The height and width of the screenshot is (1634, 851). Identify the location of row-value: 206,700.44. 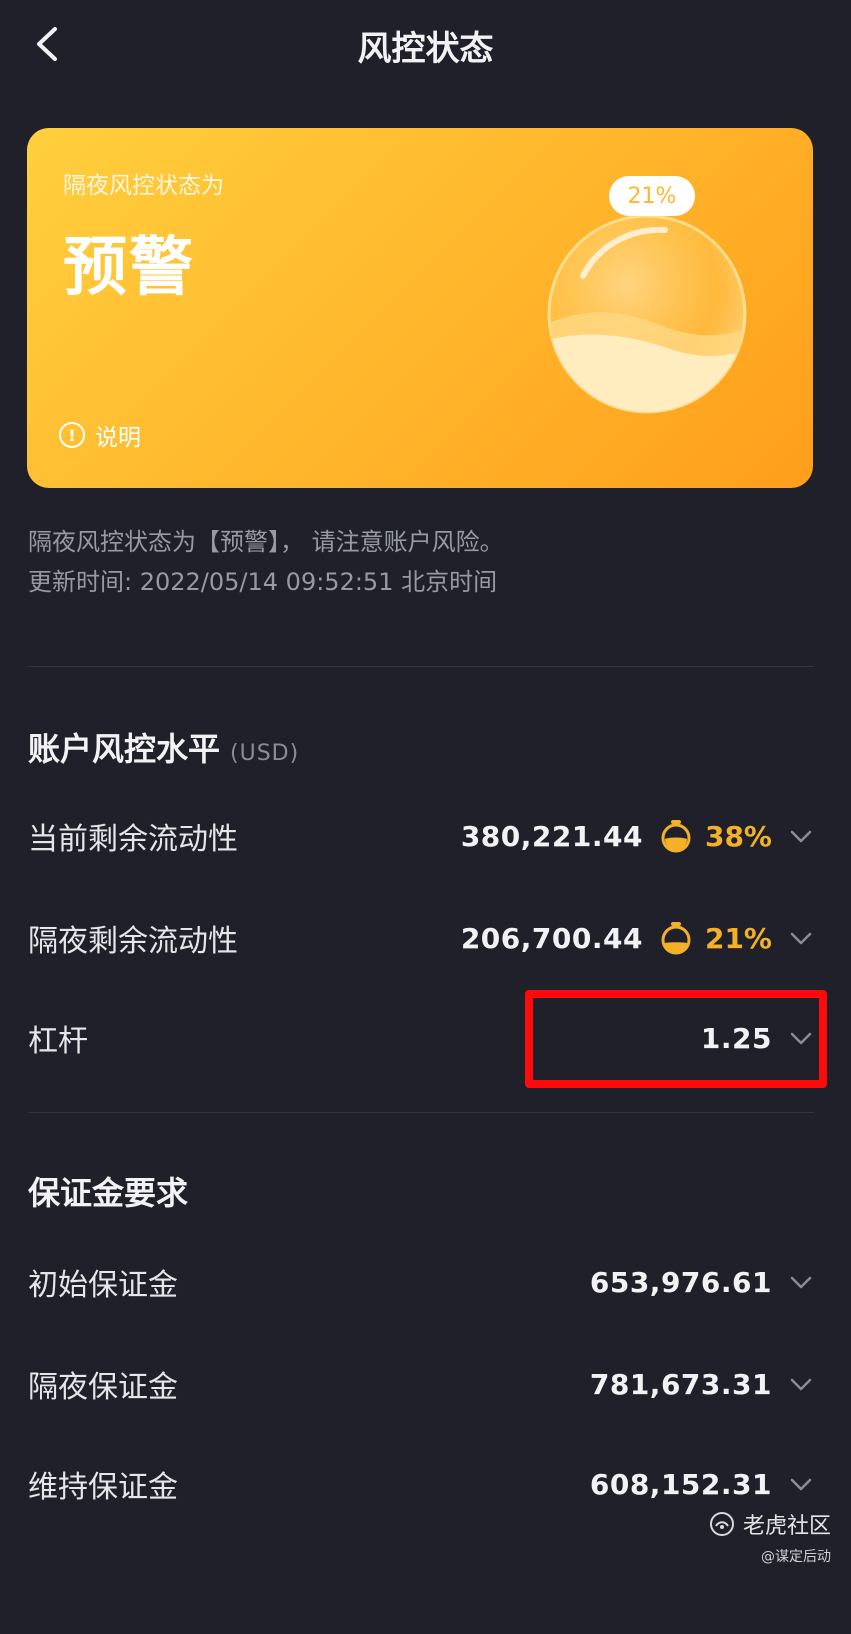
(551, 938).